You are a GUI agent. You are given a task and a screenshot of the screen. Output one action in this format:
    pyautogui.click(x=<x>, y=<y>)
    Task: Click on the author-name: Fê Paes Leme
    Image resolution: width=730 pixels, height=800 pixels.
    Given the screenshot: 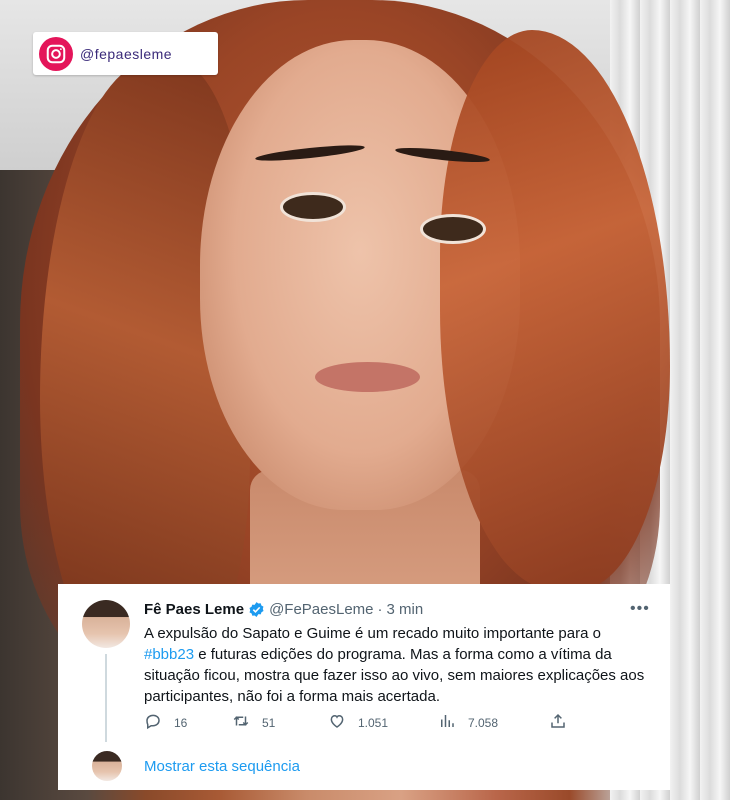 What is the action you would take?
    pyautogui.click(x=194, y=609)
    